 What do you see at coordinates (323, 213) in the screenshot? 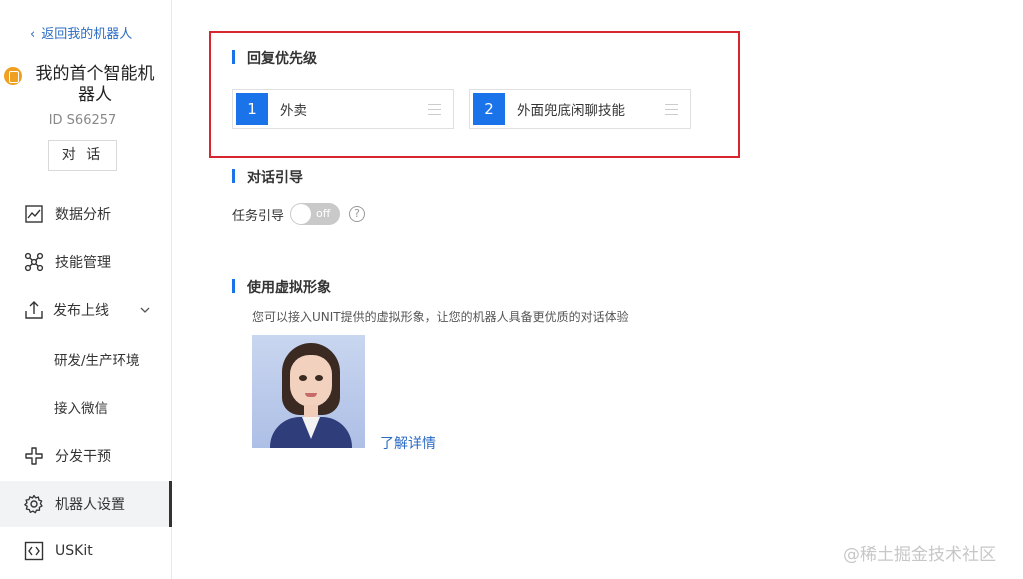
I see `toggle-state-label: off` at bounding box center [323, 213].